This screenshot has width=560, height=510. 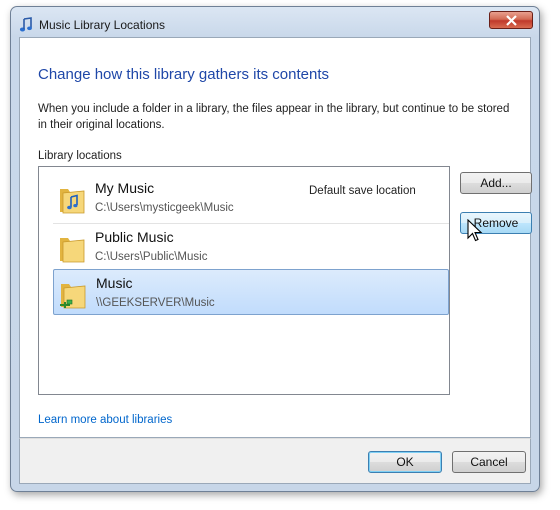 I want to click on cancel-button: Cancel, so click(x=489, y=462).